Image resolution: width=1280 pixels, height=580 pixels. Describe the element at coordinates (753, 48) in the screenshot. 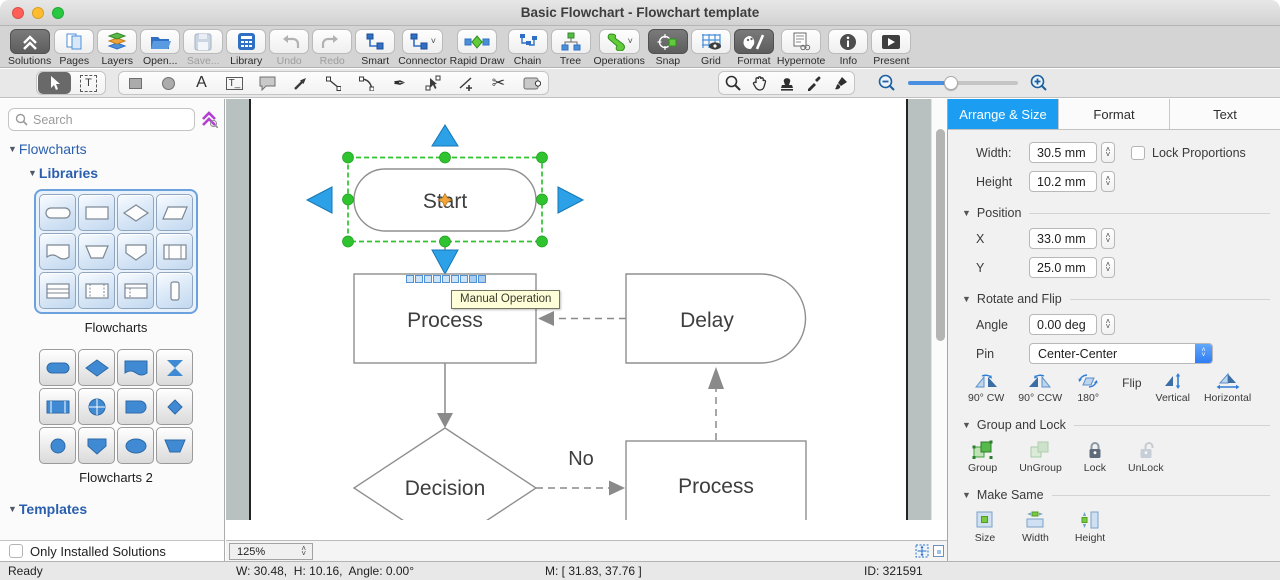

I see `format-button: Format` at that location.